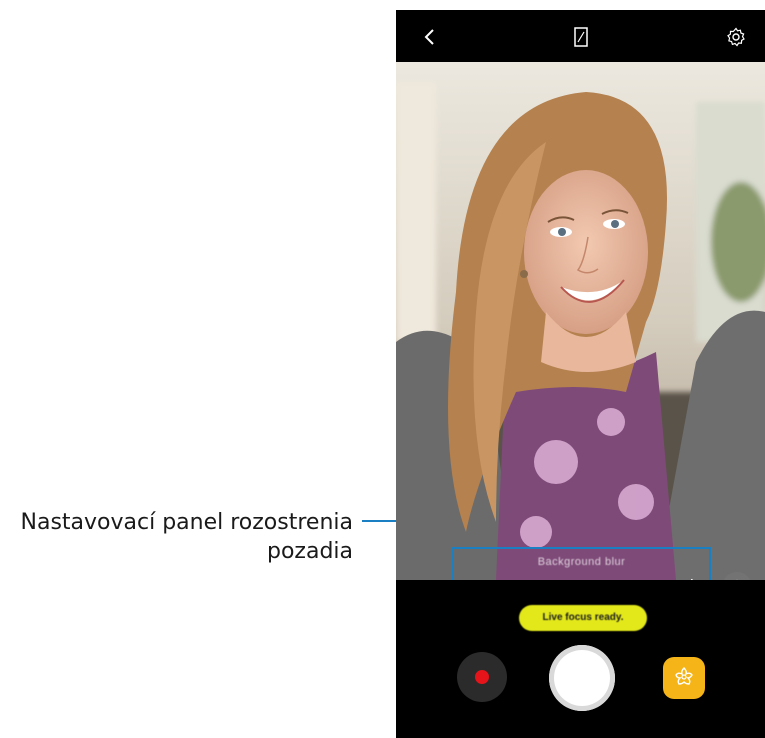  I want to click on back-button, so click(430, 37).